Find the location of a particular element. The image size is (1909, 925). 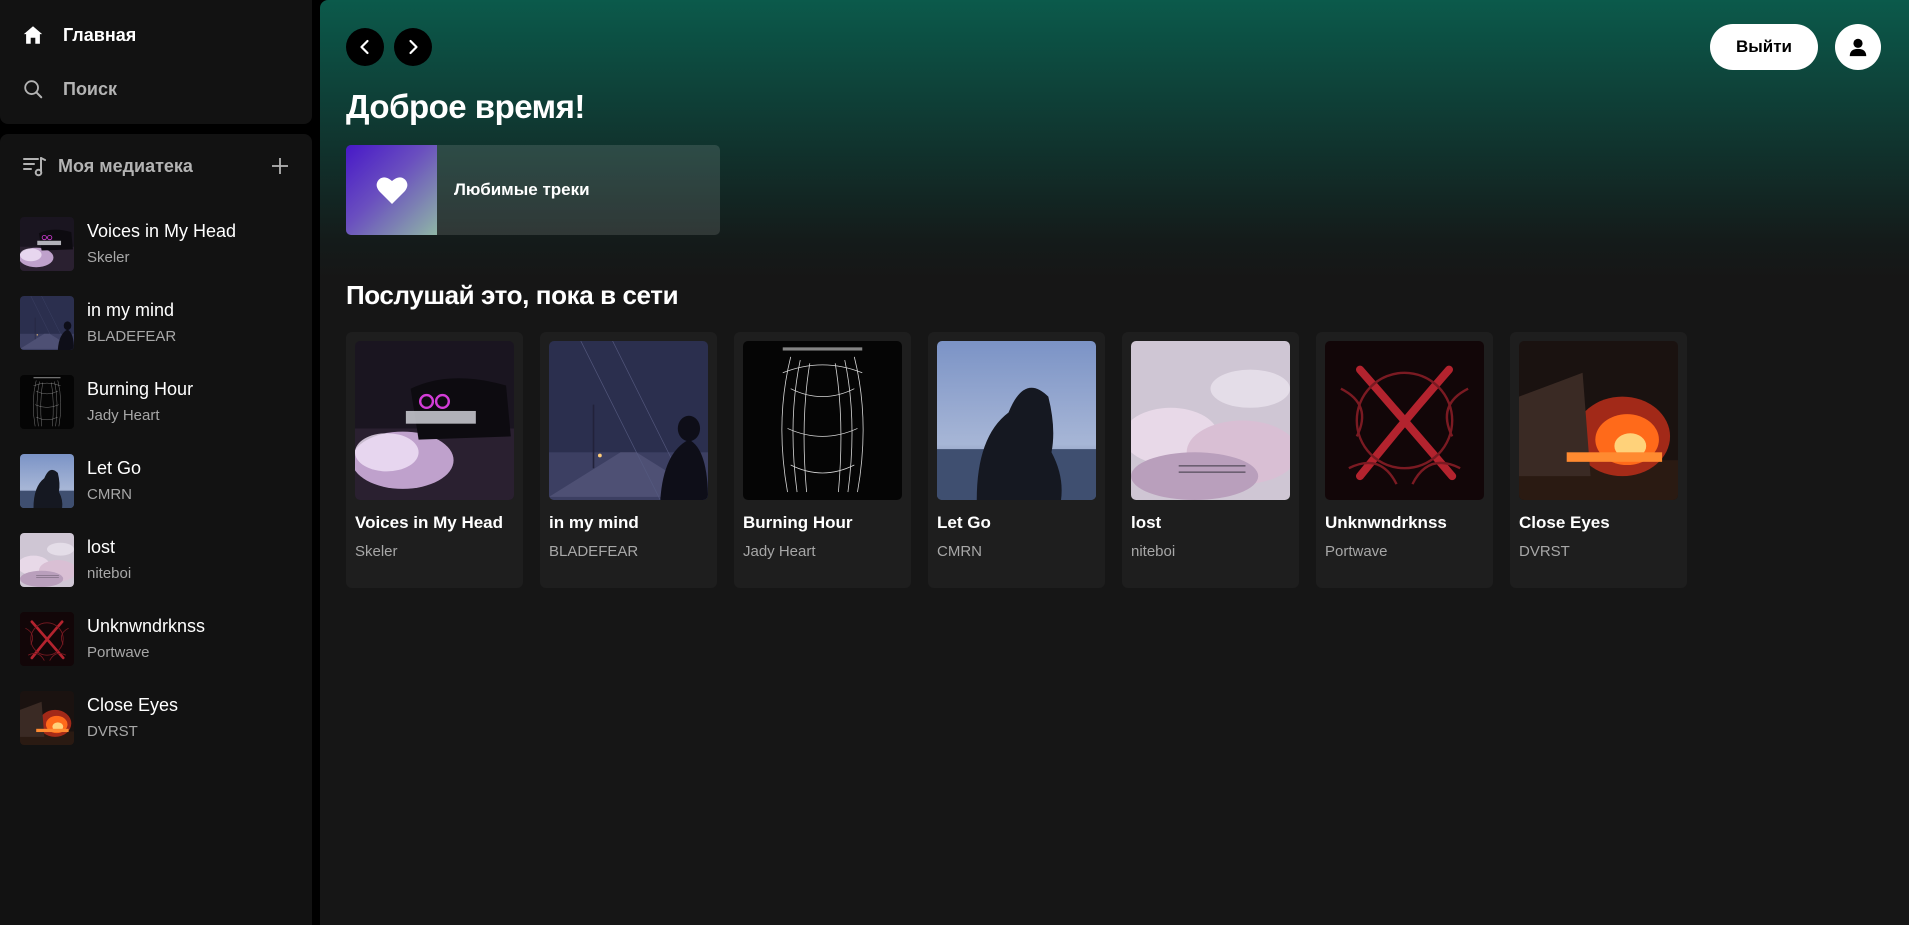

library-item: Let Go CMRN is located at coordinates (156, 480).